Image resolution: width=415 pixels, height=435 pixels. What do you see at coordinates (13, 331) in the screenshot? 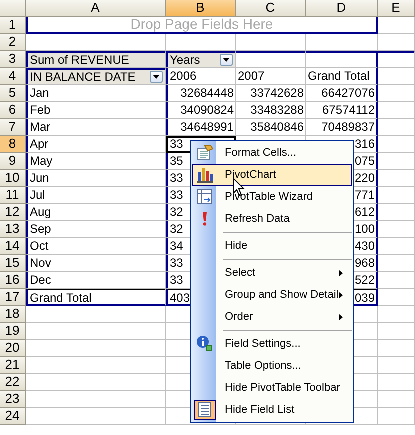
I see `row-header: 19` at bounding box center [13, 331].